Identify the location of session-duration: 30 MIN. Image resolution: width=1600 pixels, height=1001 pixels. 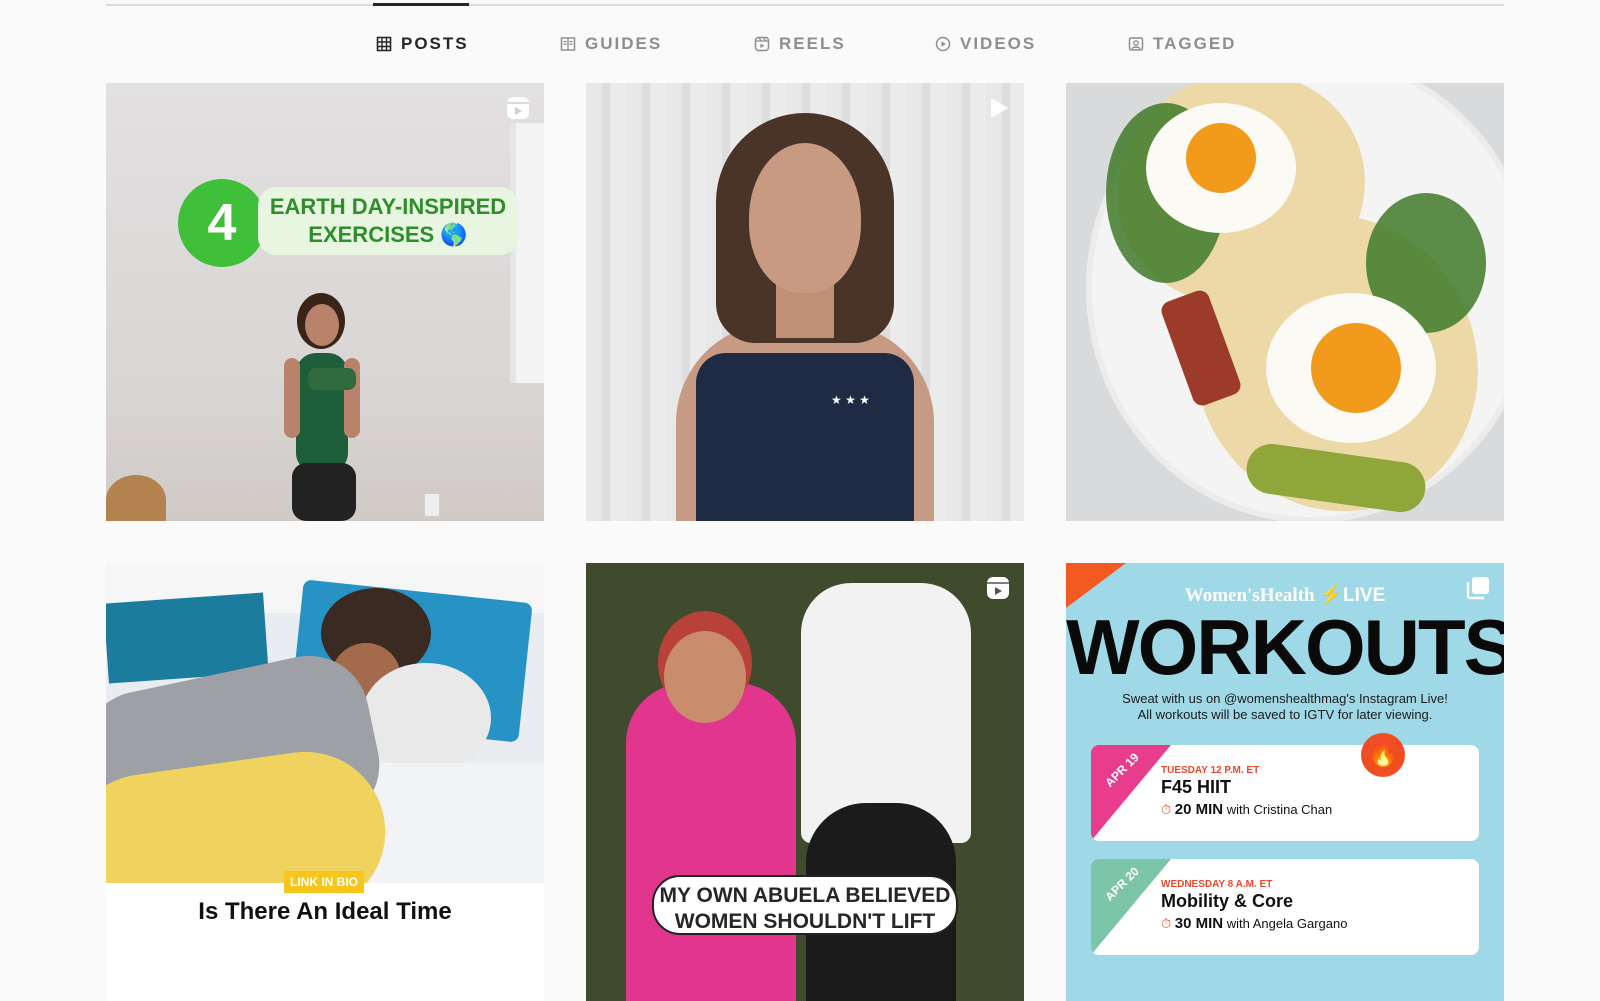
(1199, 923).